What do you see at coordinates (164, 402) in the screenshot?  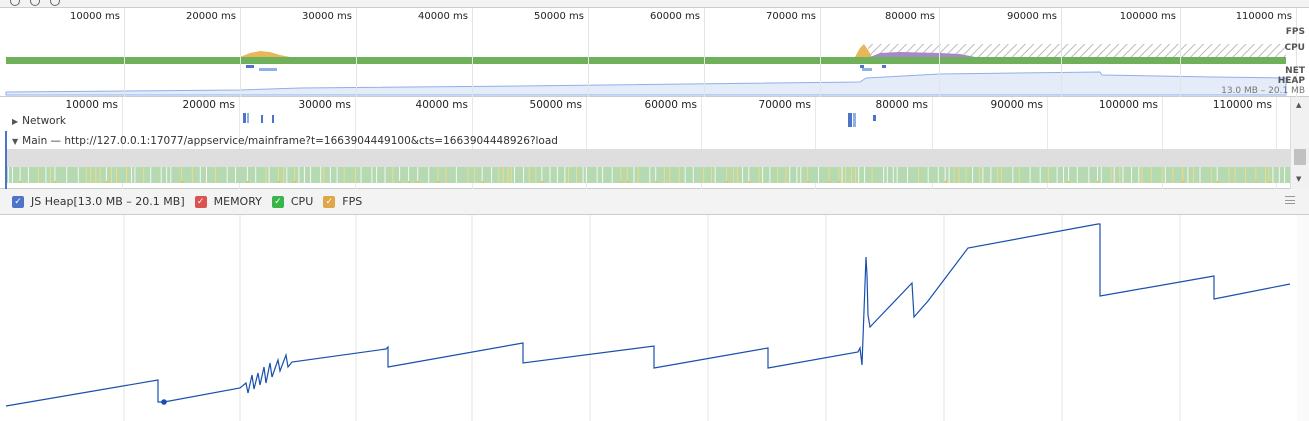 I see `heap-point-marker` at bounding box center [164, 402].